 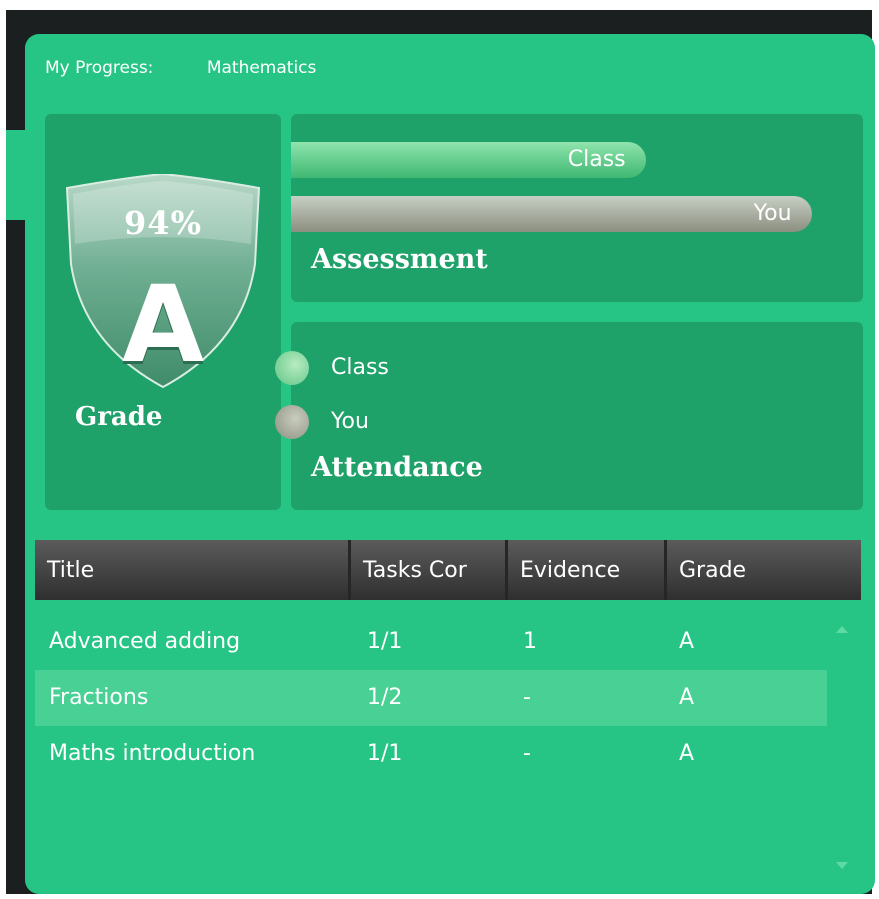 I want to click on assessment-class-label: Class, so click(x=596, y=159).